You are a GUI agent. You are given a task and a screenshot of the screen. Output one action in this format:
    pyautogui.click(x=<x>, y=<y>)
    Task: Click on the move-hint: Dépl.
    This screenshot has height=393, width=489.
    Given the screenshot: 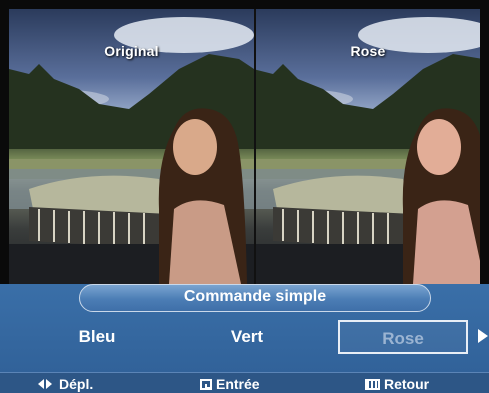 What is the action you would take?
    pyautogui.click(x=65, y=383)
    